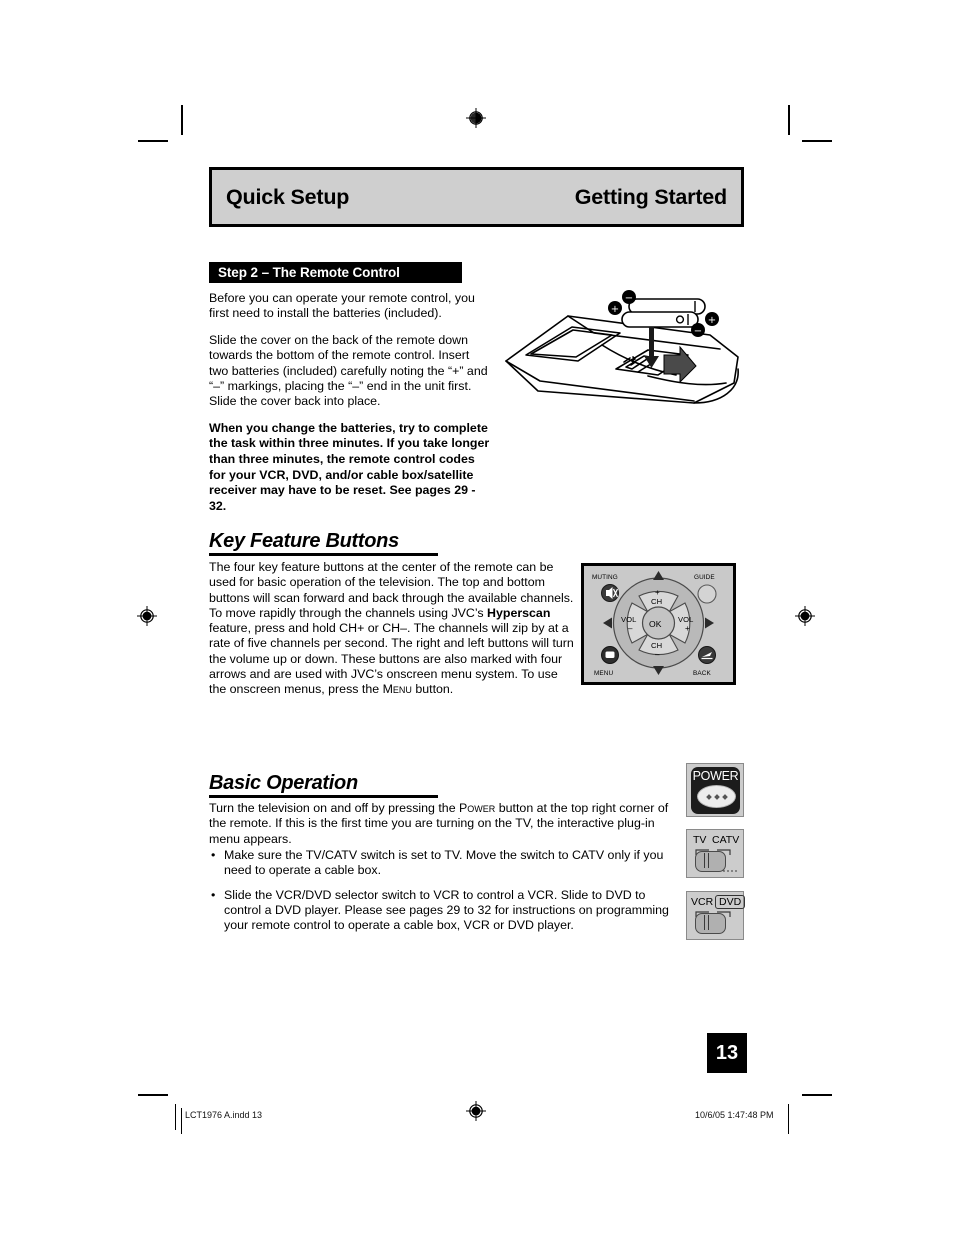 The image size is (954, 1235). Describe the element at coordinates (432, 689) in the screenshot. I see `key-feature-body-part-3: button.` at that location.